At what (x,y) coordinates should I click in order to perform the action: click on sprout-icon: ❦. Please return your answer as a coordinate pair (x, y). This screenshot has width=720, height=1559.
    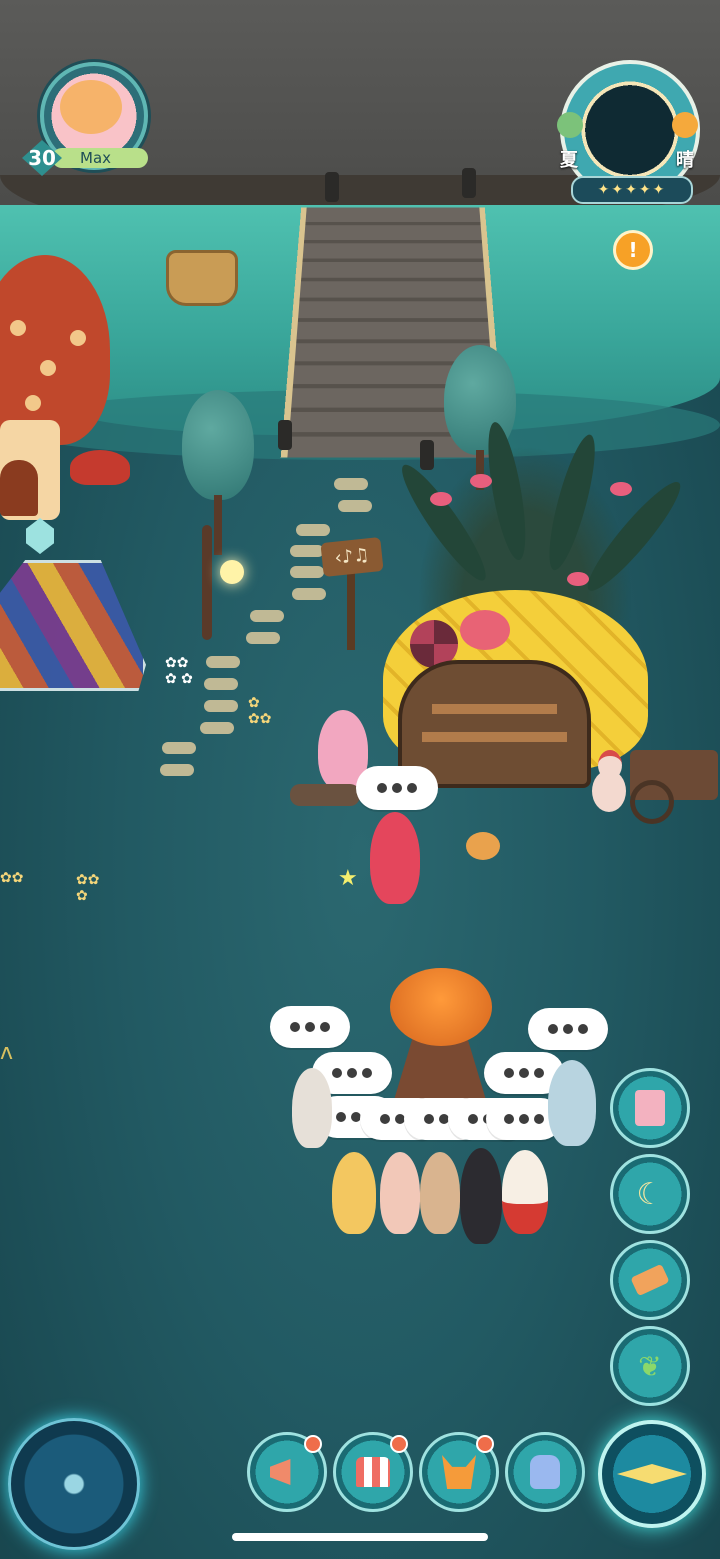
    Looking at the image, I should click on (650, 1366).